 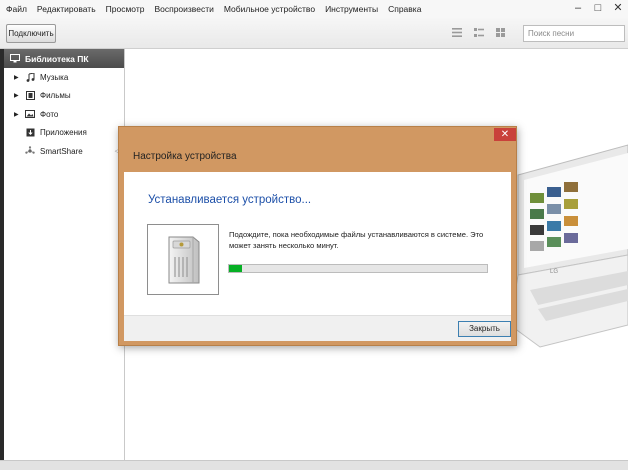 What do you see at coordinates (314, 33) in the screenshot?
I see `toolbar: Подключить Поиск песни` at bounding box center [314, 33].